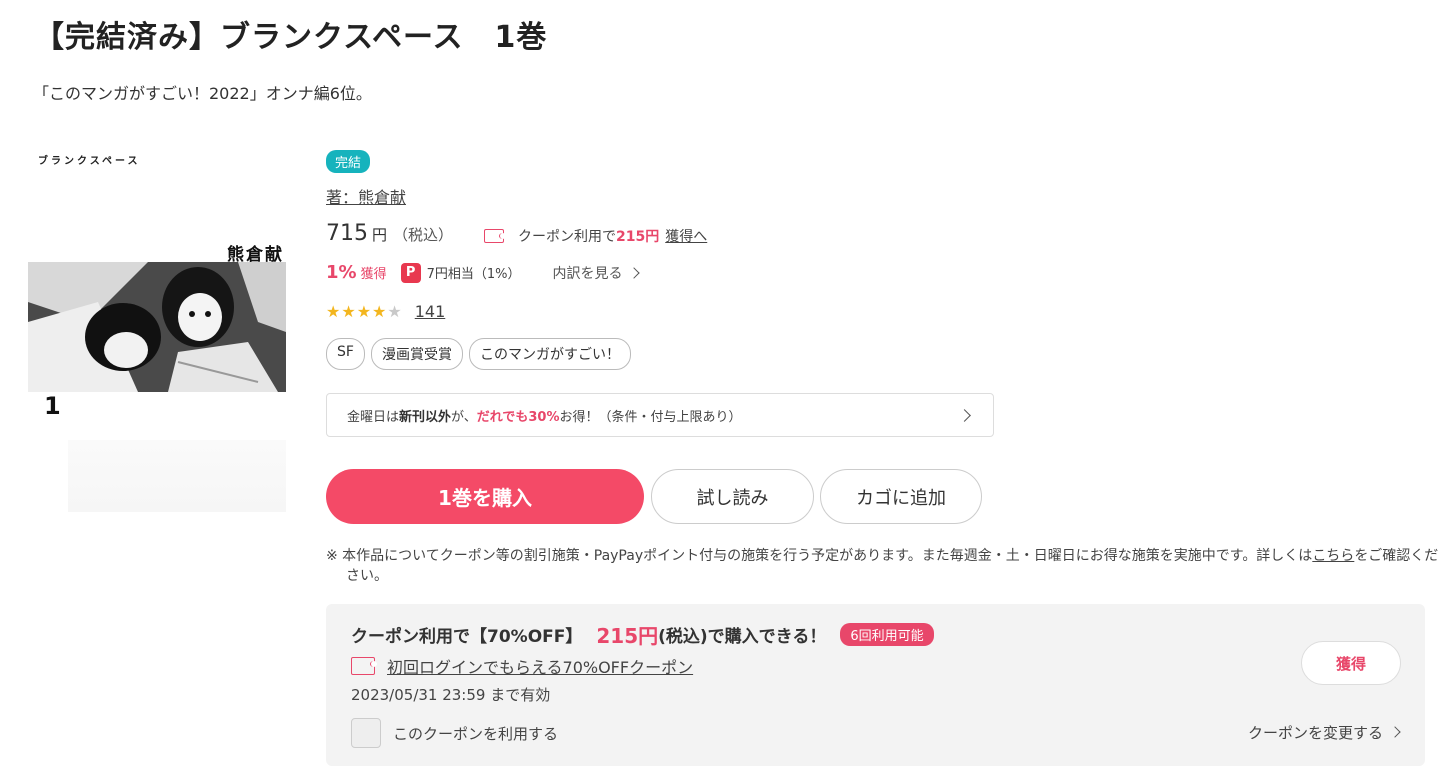 The width and height of the screenshot is (1441, 784). Describe the element at coordinates (410, 272) in the screenshot. I see `paypay-icon: P` at that location.